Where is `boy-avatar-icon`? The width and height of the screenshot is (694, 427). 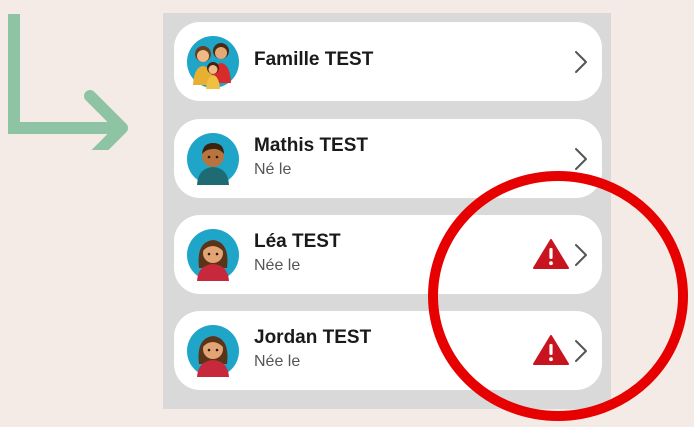 boy-avatar-icon is located at coordinates (213, 159).